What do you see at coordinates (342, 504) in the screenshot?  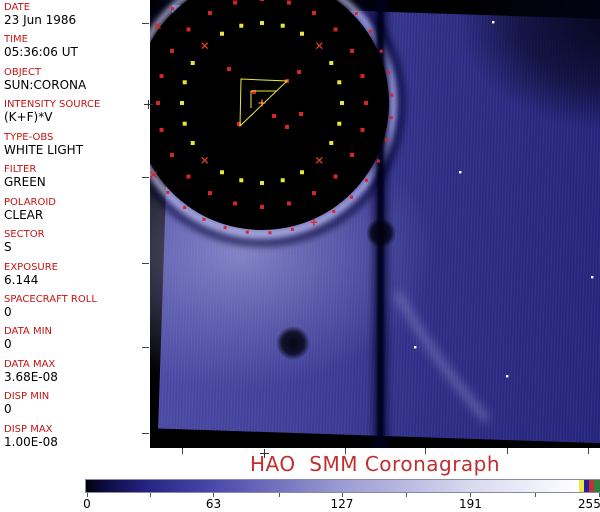 I see `colorbar-label: 127` at bounding box center [342, 504].